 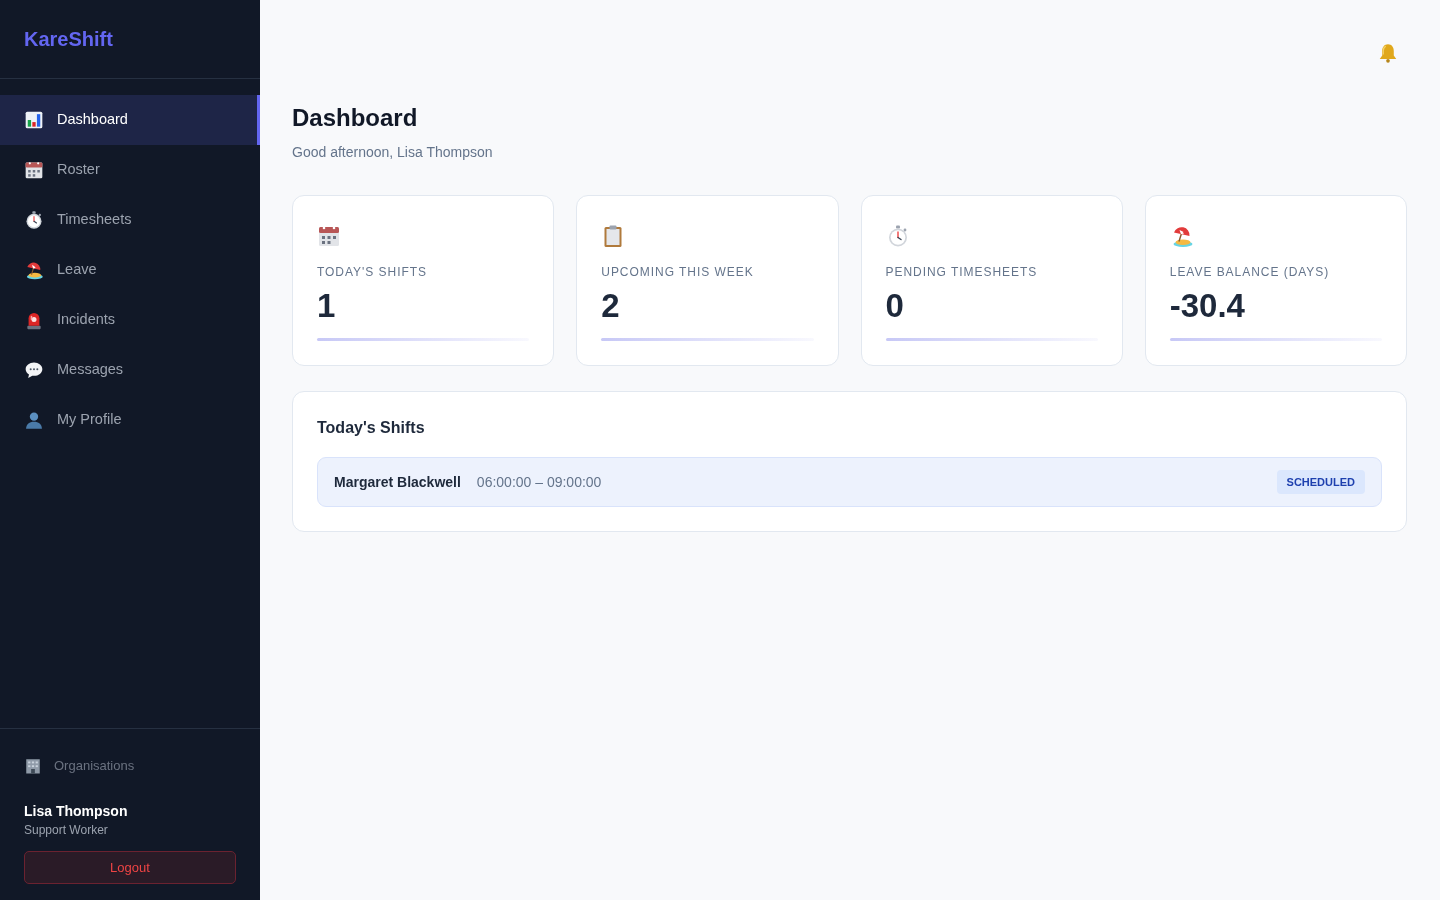 I want to click on status-badge: SCHEDULED, so click(x=1320, y=482).